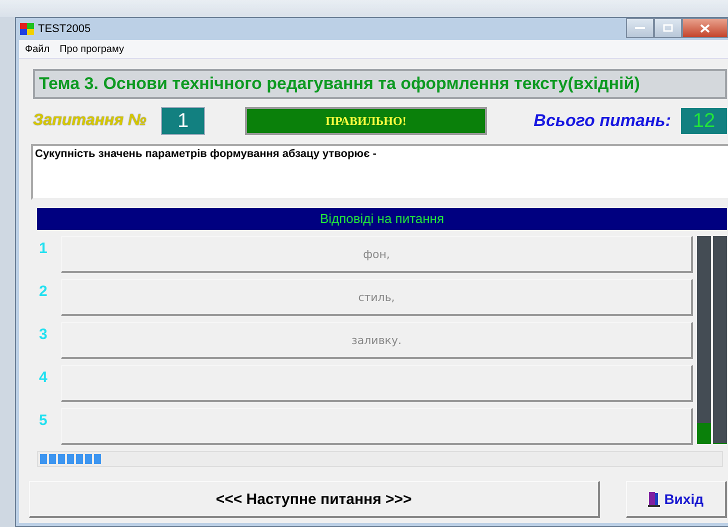 The width and height of the screenshot is (728, 527). I want to click on answer-number: 4, so click(43, 377).